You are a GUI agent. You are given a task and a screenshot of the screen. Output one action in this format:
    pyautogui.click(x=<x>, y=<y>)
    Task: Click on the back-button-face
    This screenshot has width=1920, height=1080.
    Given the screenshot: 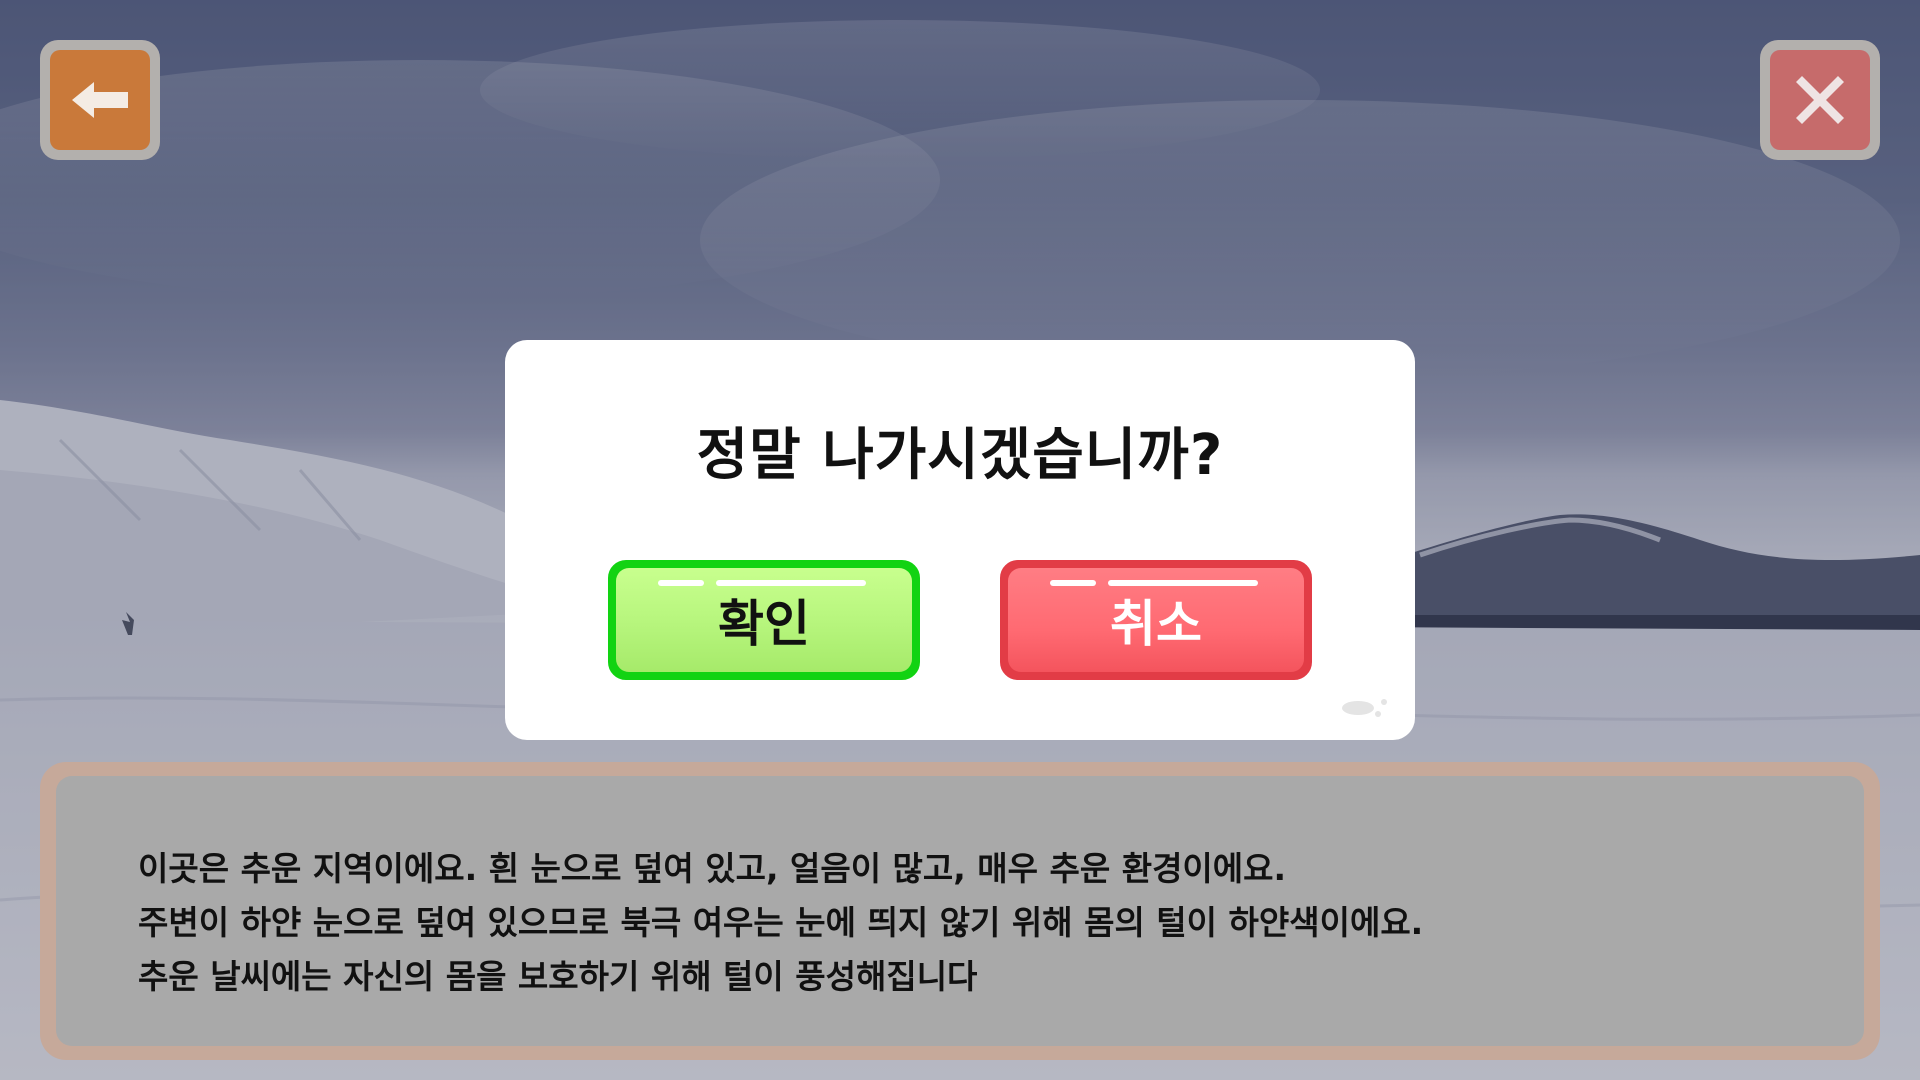 What is the action you would take?
    pyautogui.click(x=100, y=100)
    